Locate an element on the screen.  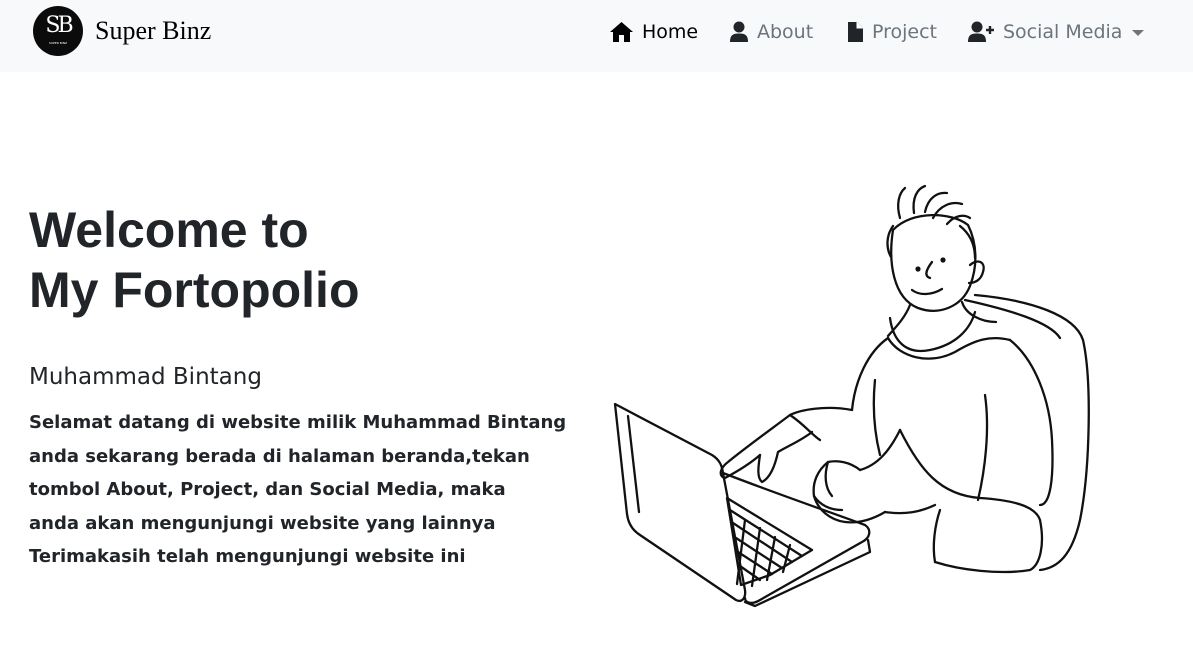
brand-logo: SB SUPER BINZ is located at coordinates (58, 31).